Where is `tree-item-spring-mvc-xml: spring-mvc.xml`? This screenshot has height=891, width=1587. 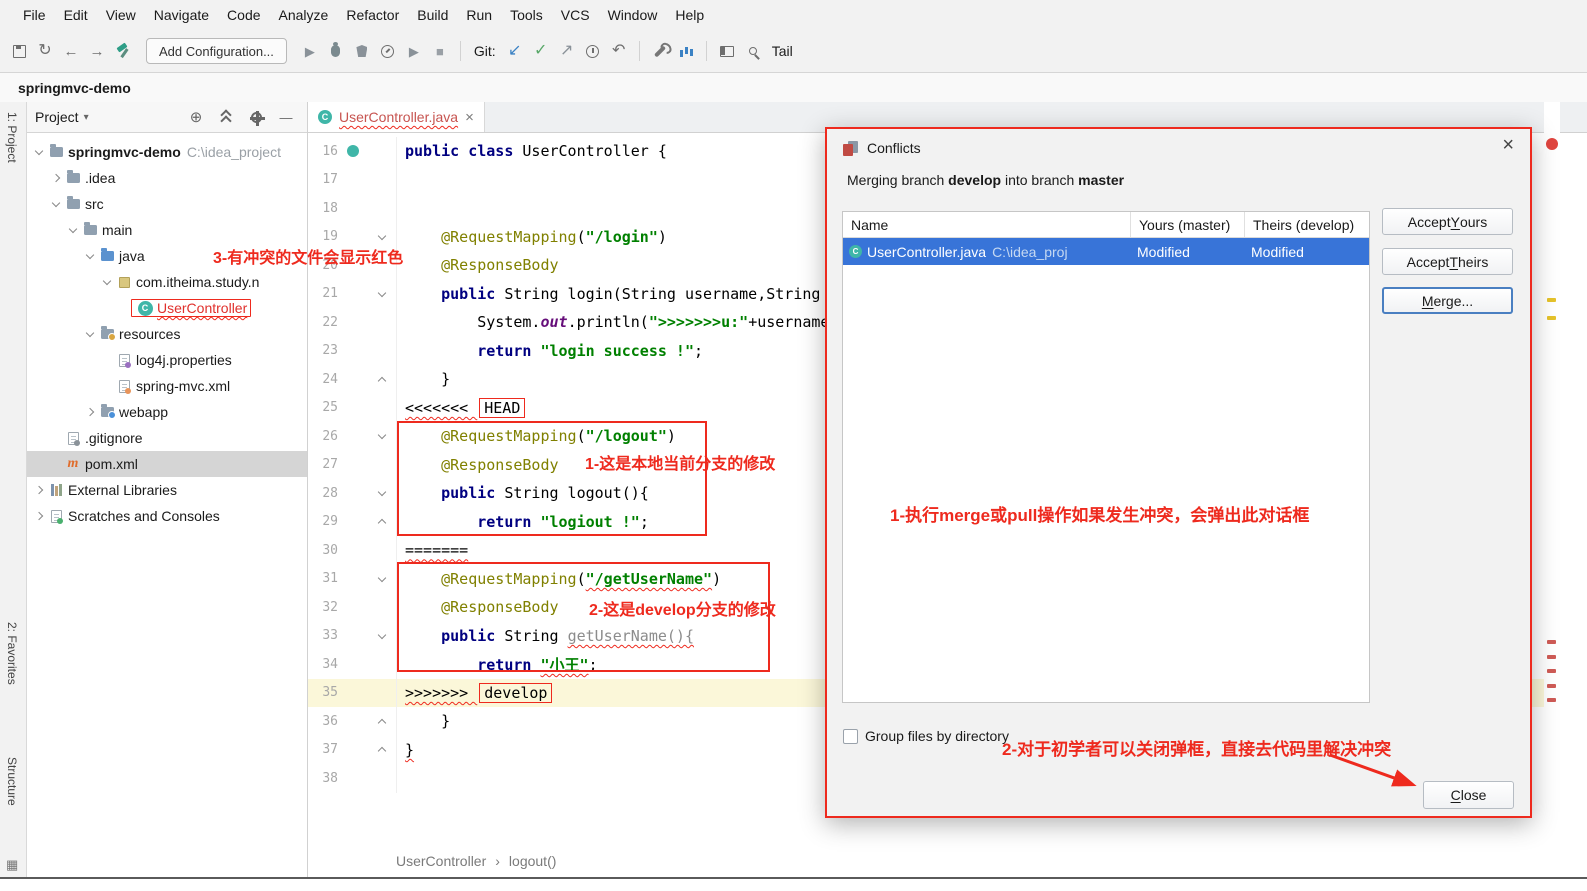
tree-item-spring-mvc-xml: spring-mvc.xml is located at coordinates (167, 386).